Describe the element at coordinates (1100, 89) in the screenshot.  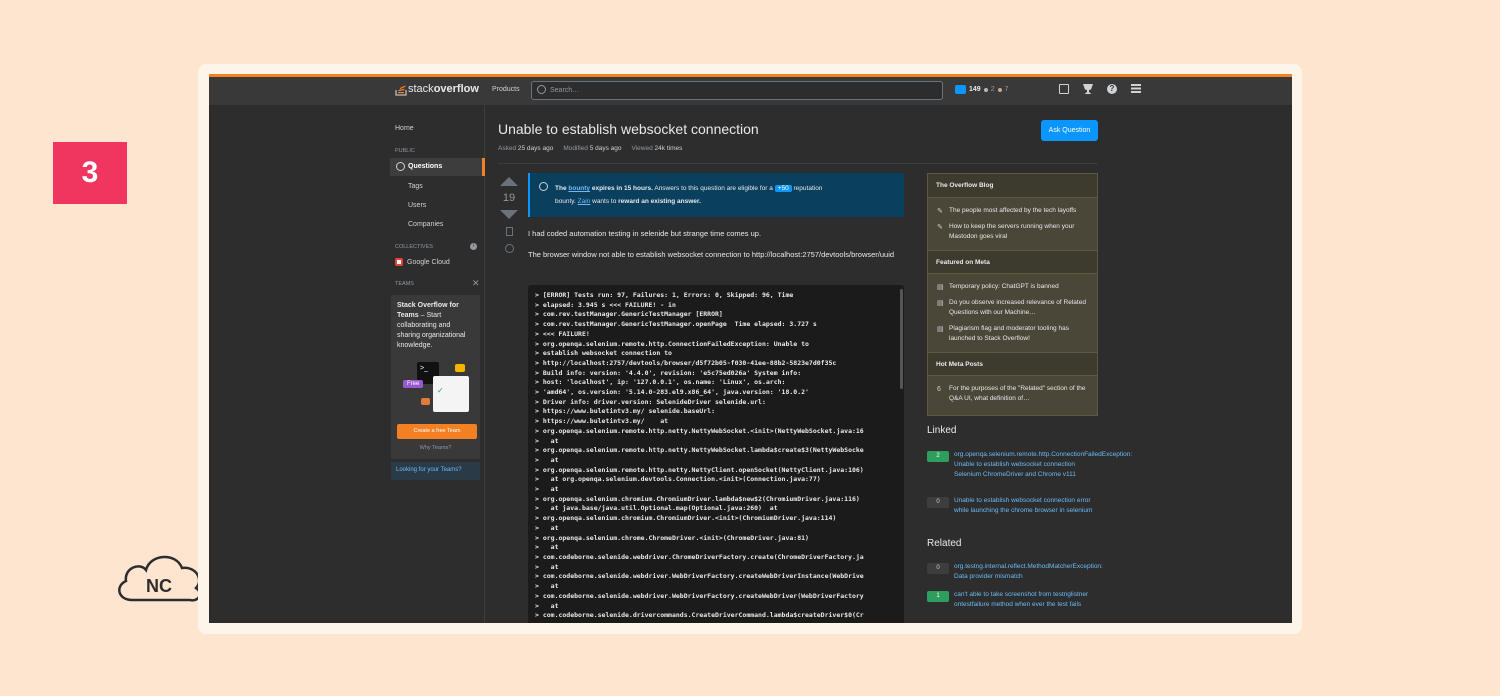
I see `top-icons: ?` at that location.